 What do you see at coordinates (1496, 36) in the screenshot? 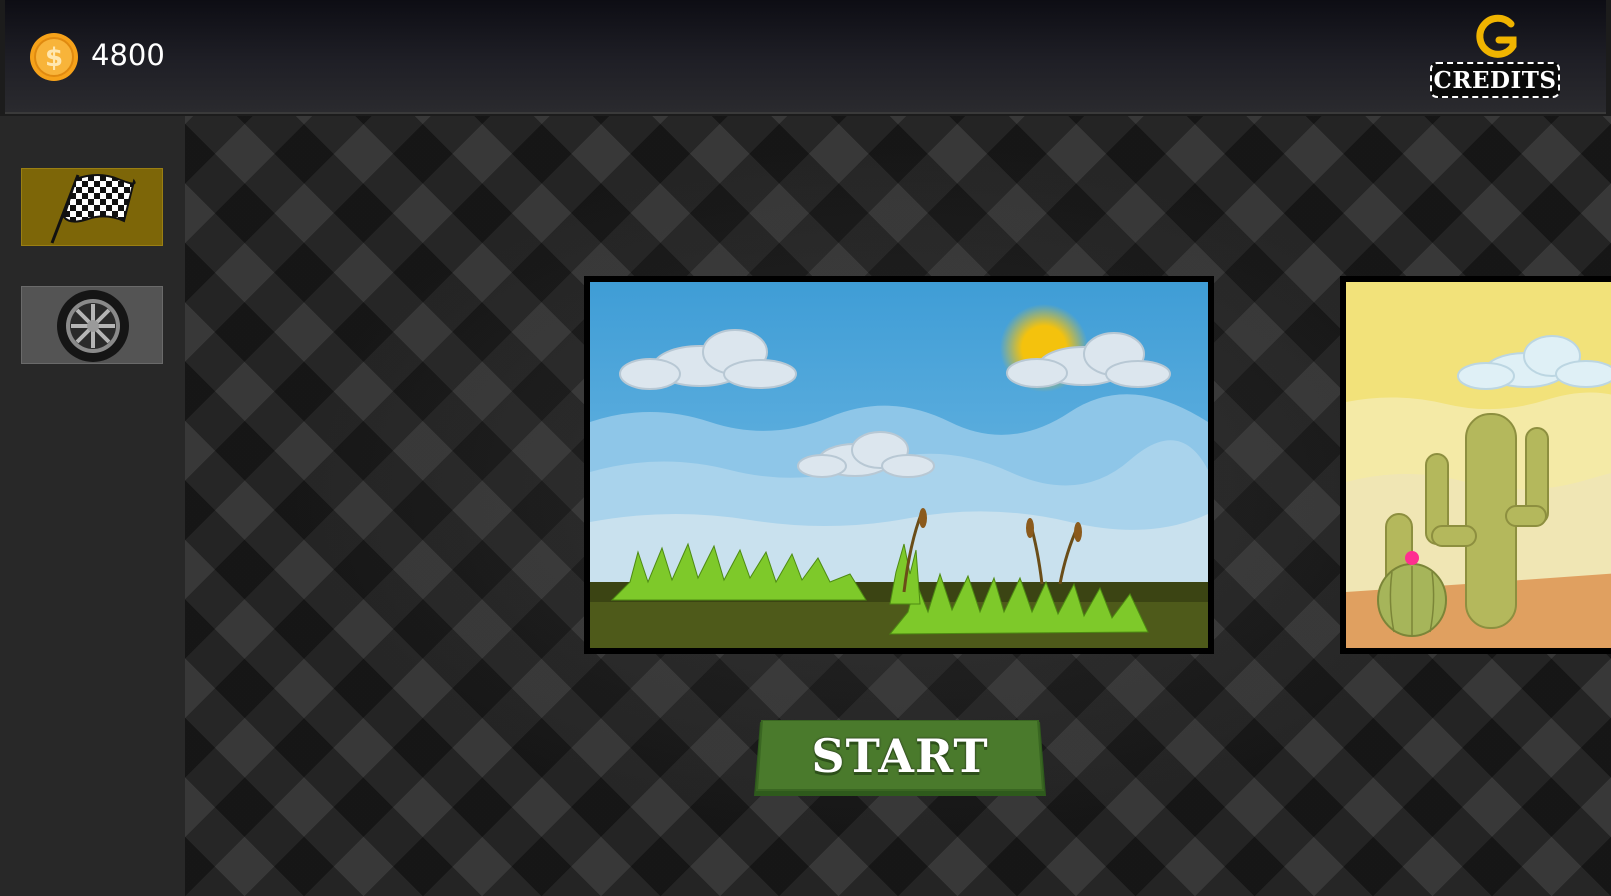
I see `g-logo-icon` at bounding box center [1496, 36].